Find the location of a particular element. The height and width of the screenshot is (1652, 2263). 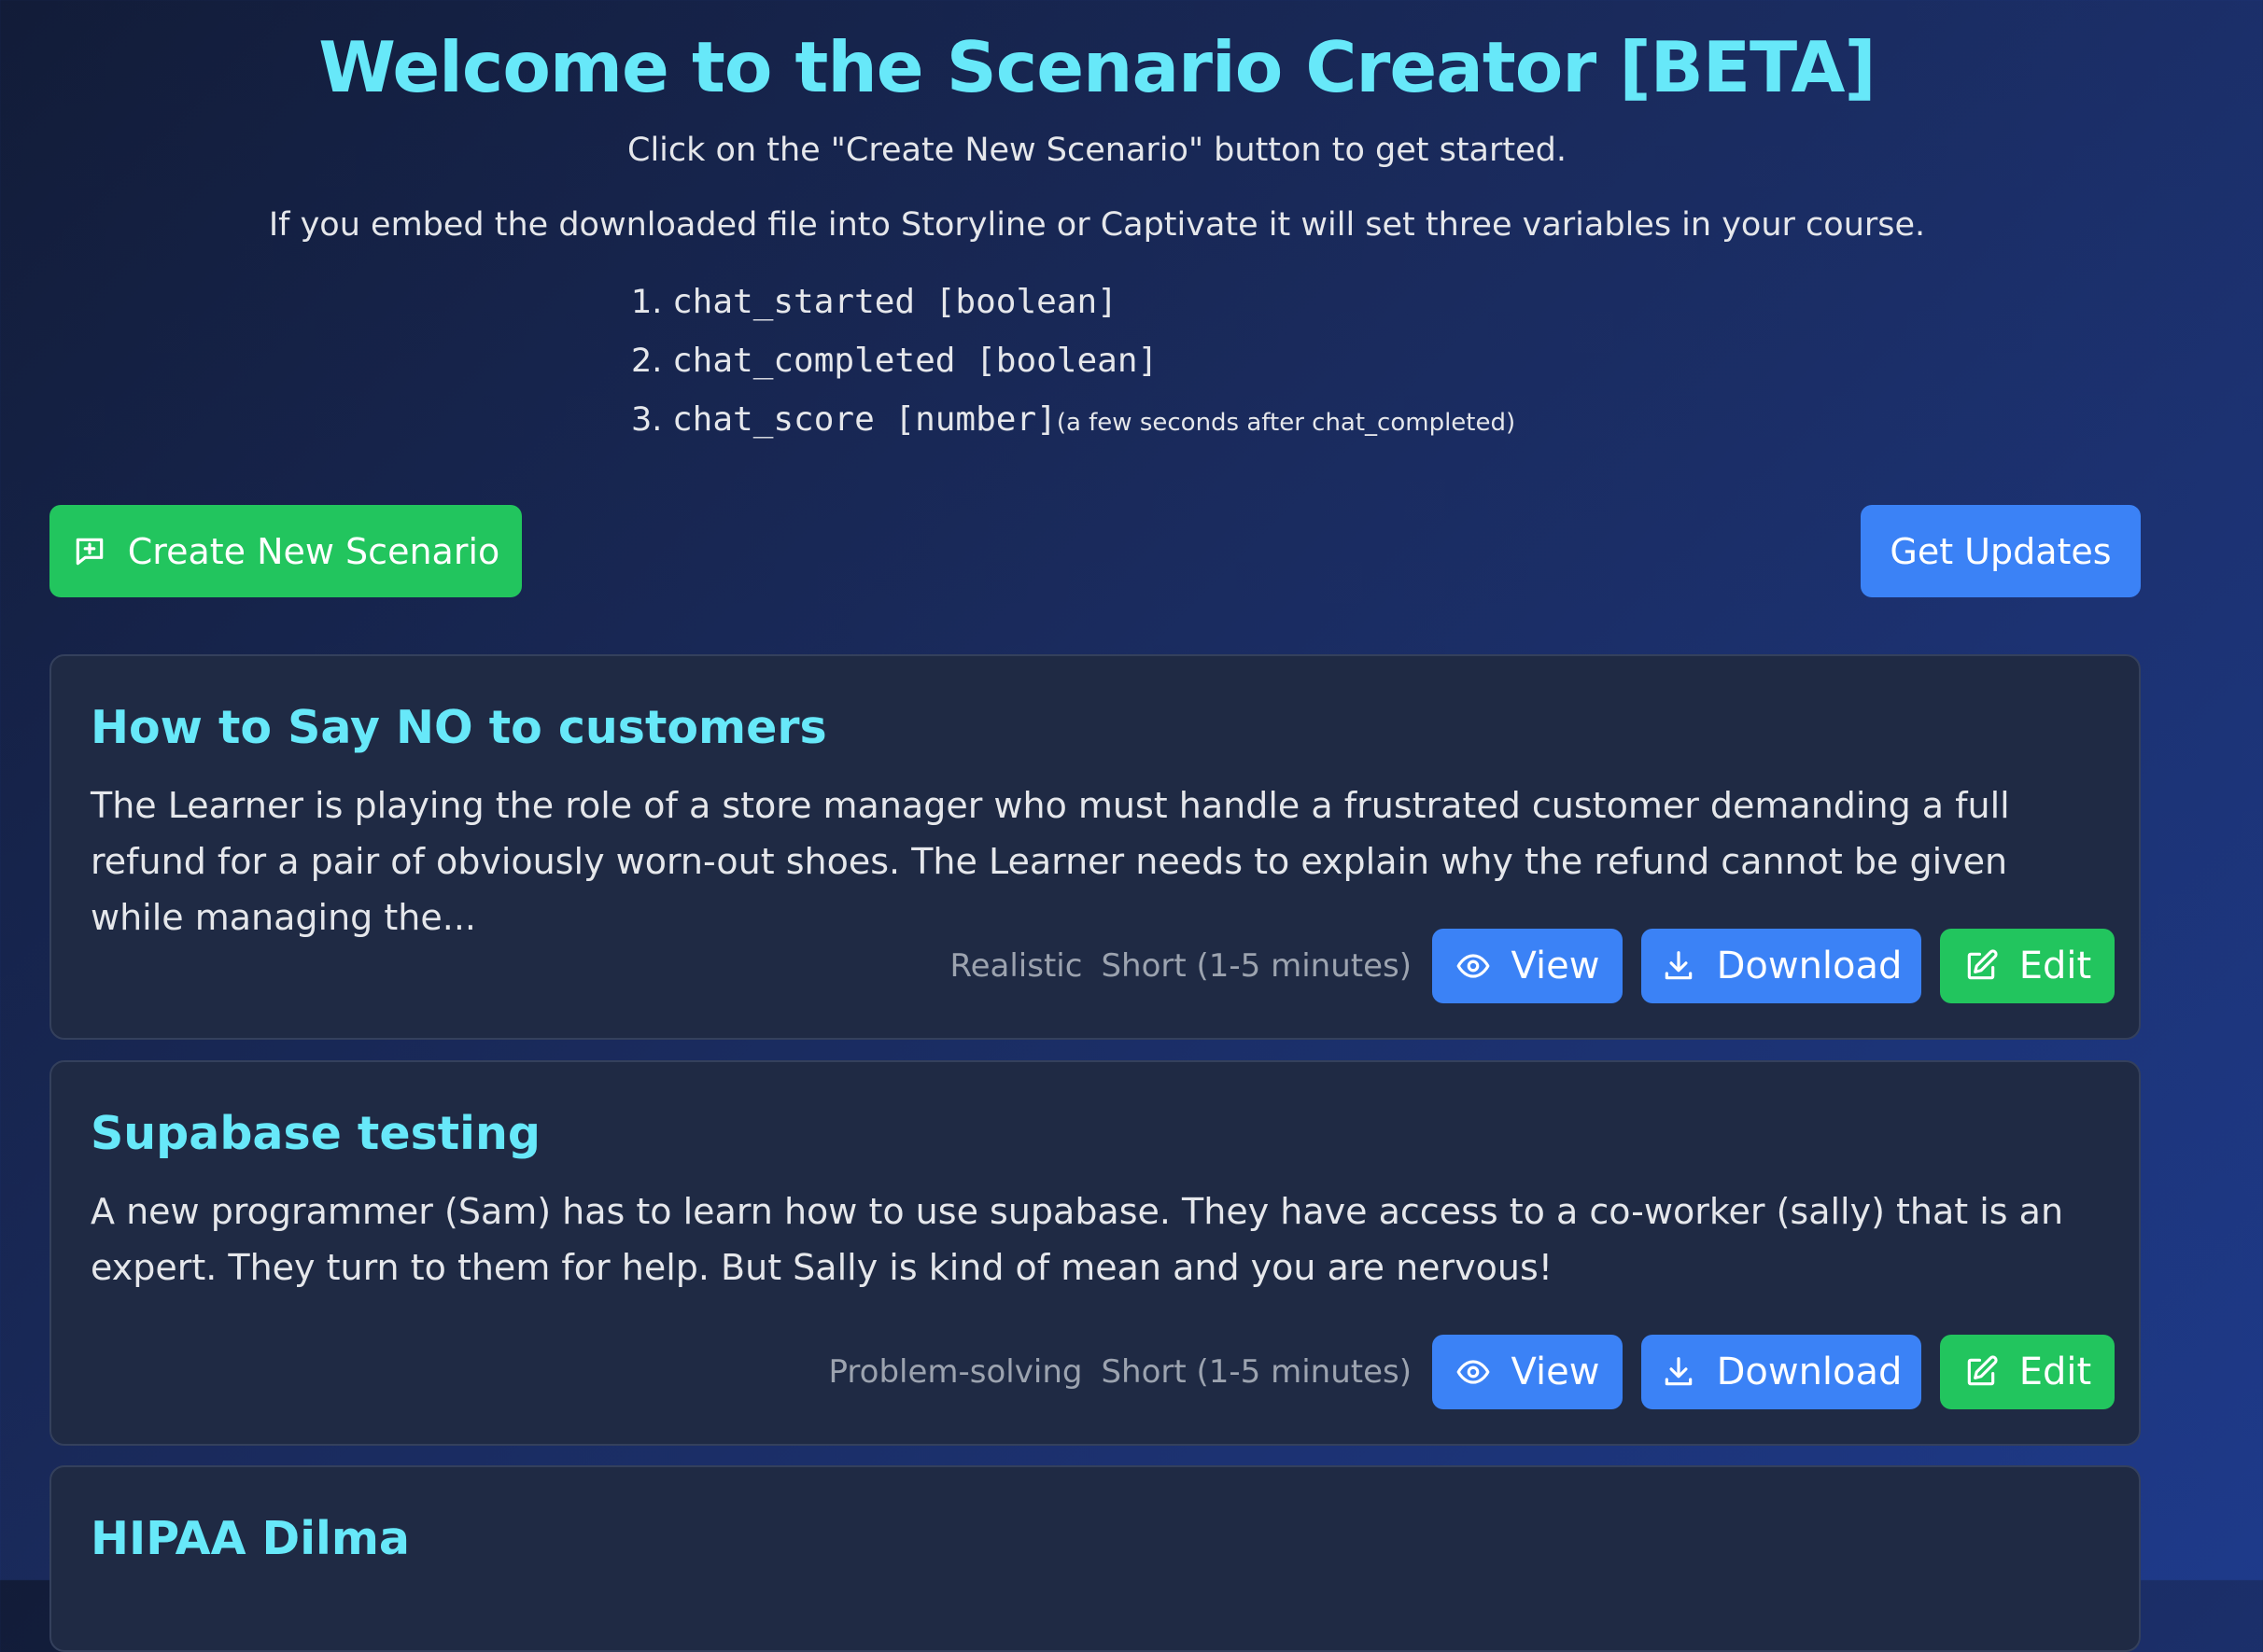

get-updates-button: Get Updates is located at coordinates (2001, 551).